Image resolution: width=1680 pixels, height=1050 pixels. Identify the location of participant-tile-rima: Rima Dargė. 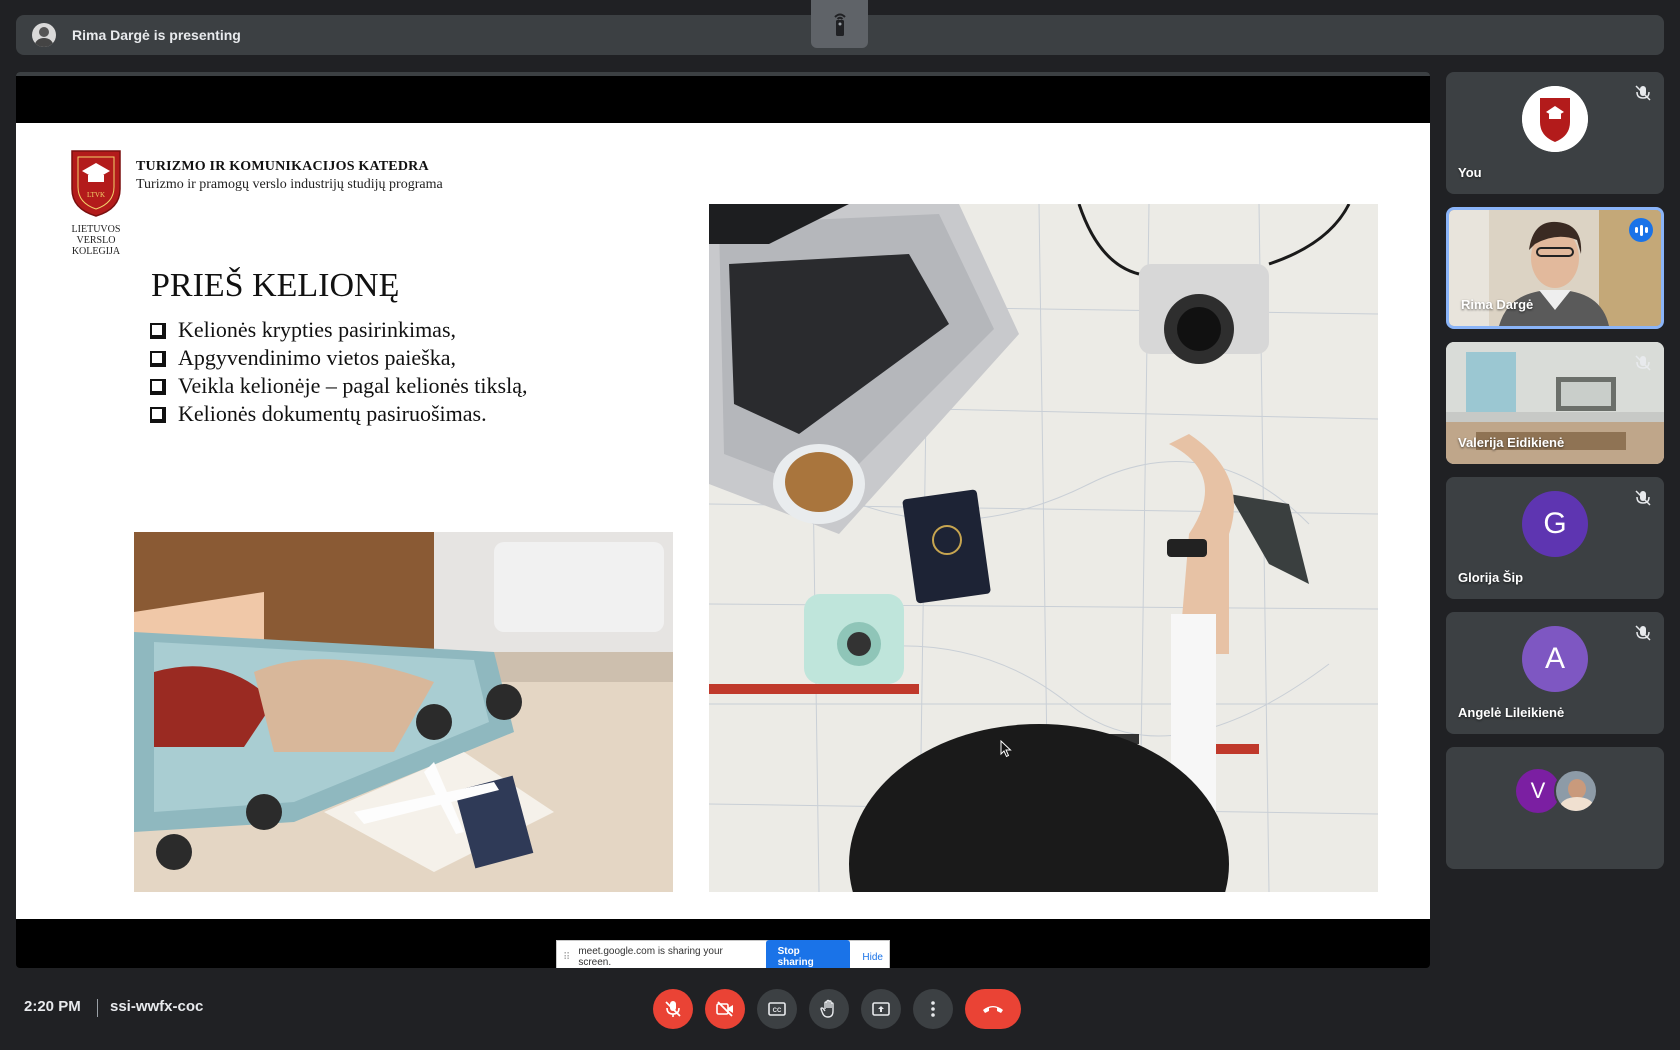
(1555, 268).